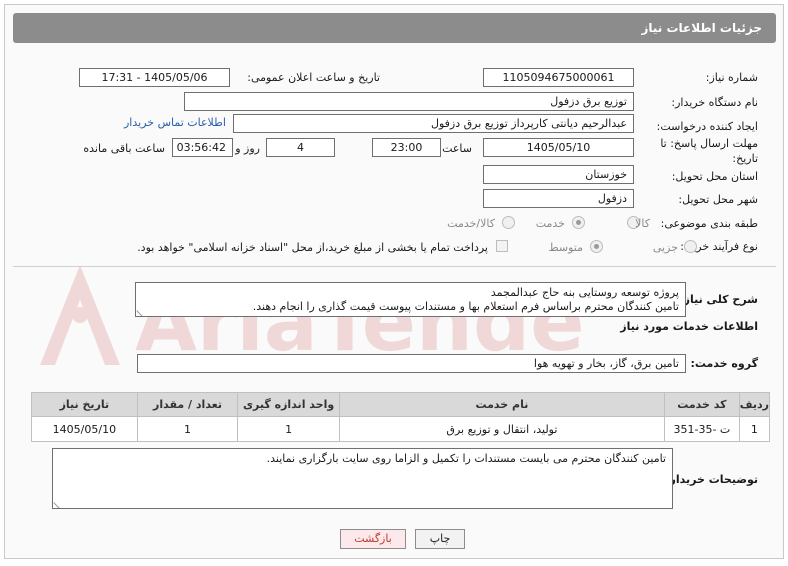 Image resolution: width=788 pixels, height=566 pixels. What do you see at coordinates (300, 147) in the screenshot?
I see `days-count-field: 4` at bounding box center [300, 147].